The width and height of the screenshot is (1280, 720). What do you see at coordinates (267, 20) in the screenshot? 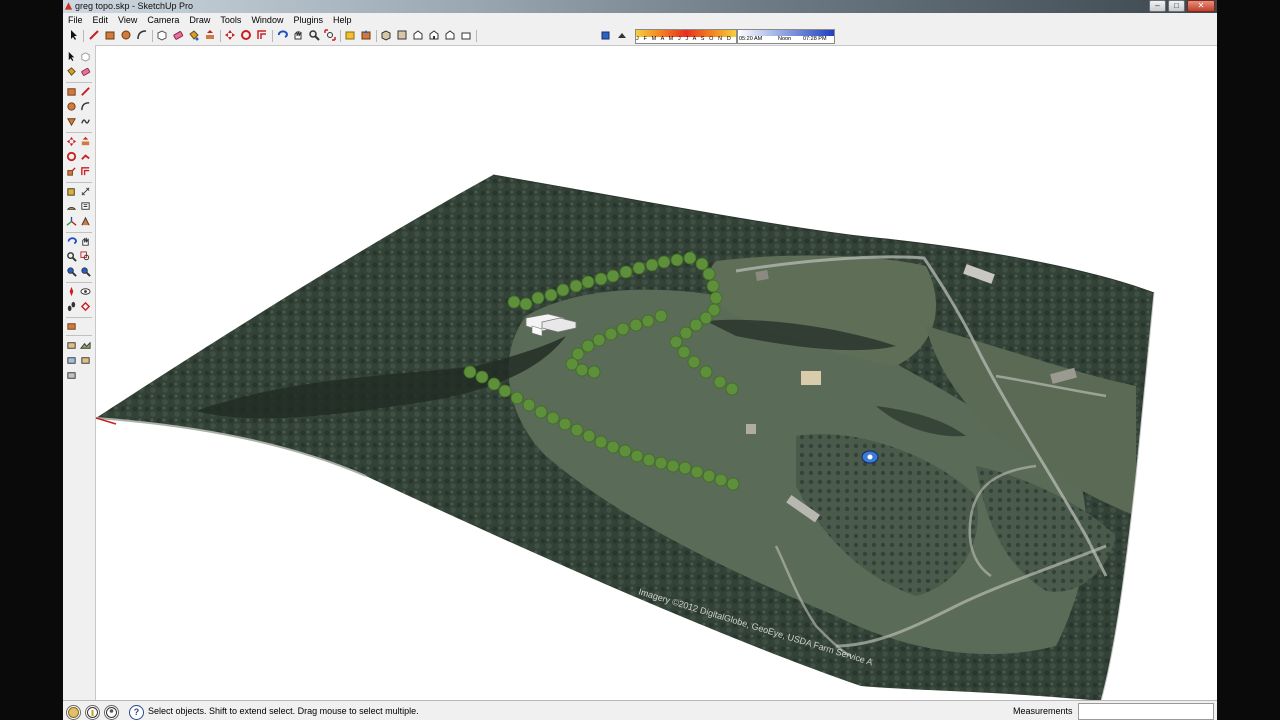
I see `menu-window: Window` at bounding box center [267, 20].